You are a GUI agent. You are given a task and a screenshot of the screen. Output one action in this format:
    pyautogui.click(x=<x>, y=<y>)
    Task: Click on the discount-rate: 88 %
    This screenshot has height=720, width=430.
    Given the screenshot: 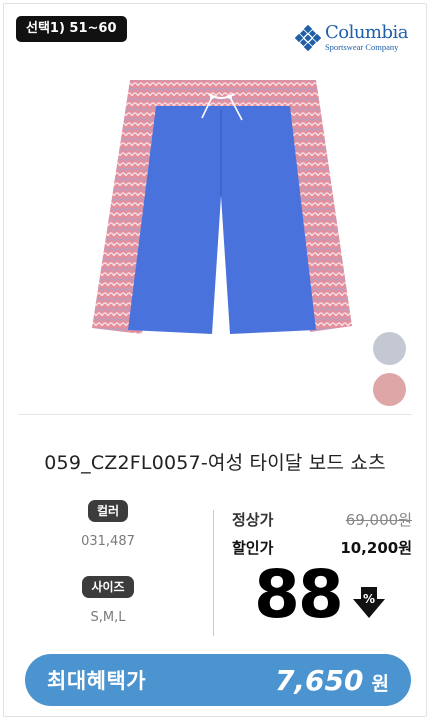 What is the action you would take?
    pyautogui.click(x=320, y=595)
    